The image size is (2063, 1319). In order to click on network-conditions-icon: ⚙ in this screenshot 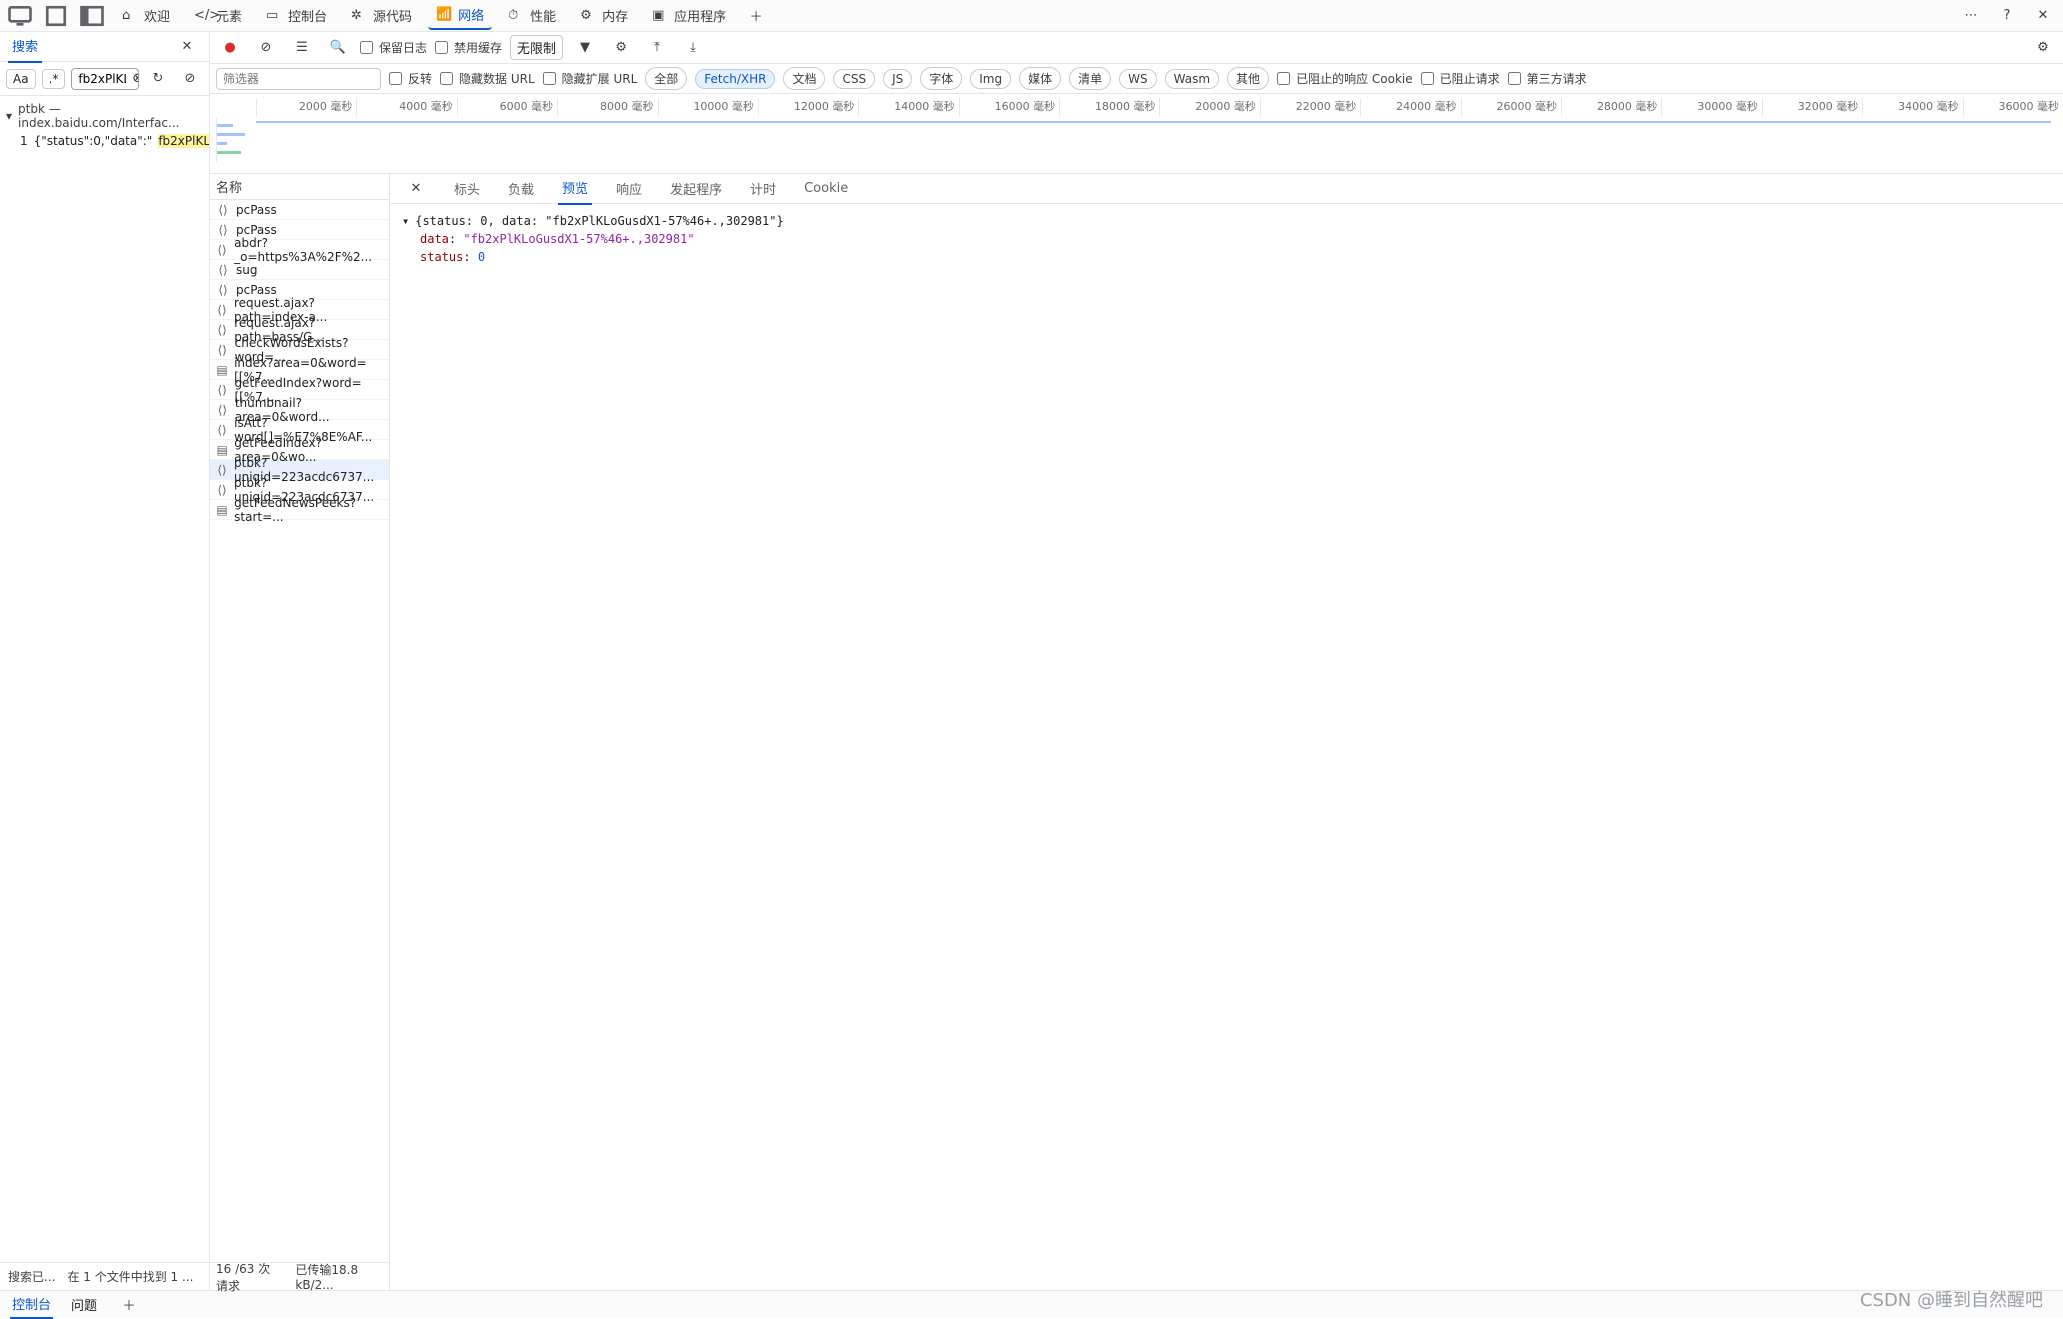, I will do `click(621, 48)`.